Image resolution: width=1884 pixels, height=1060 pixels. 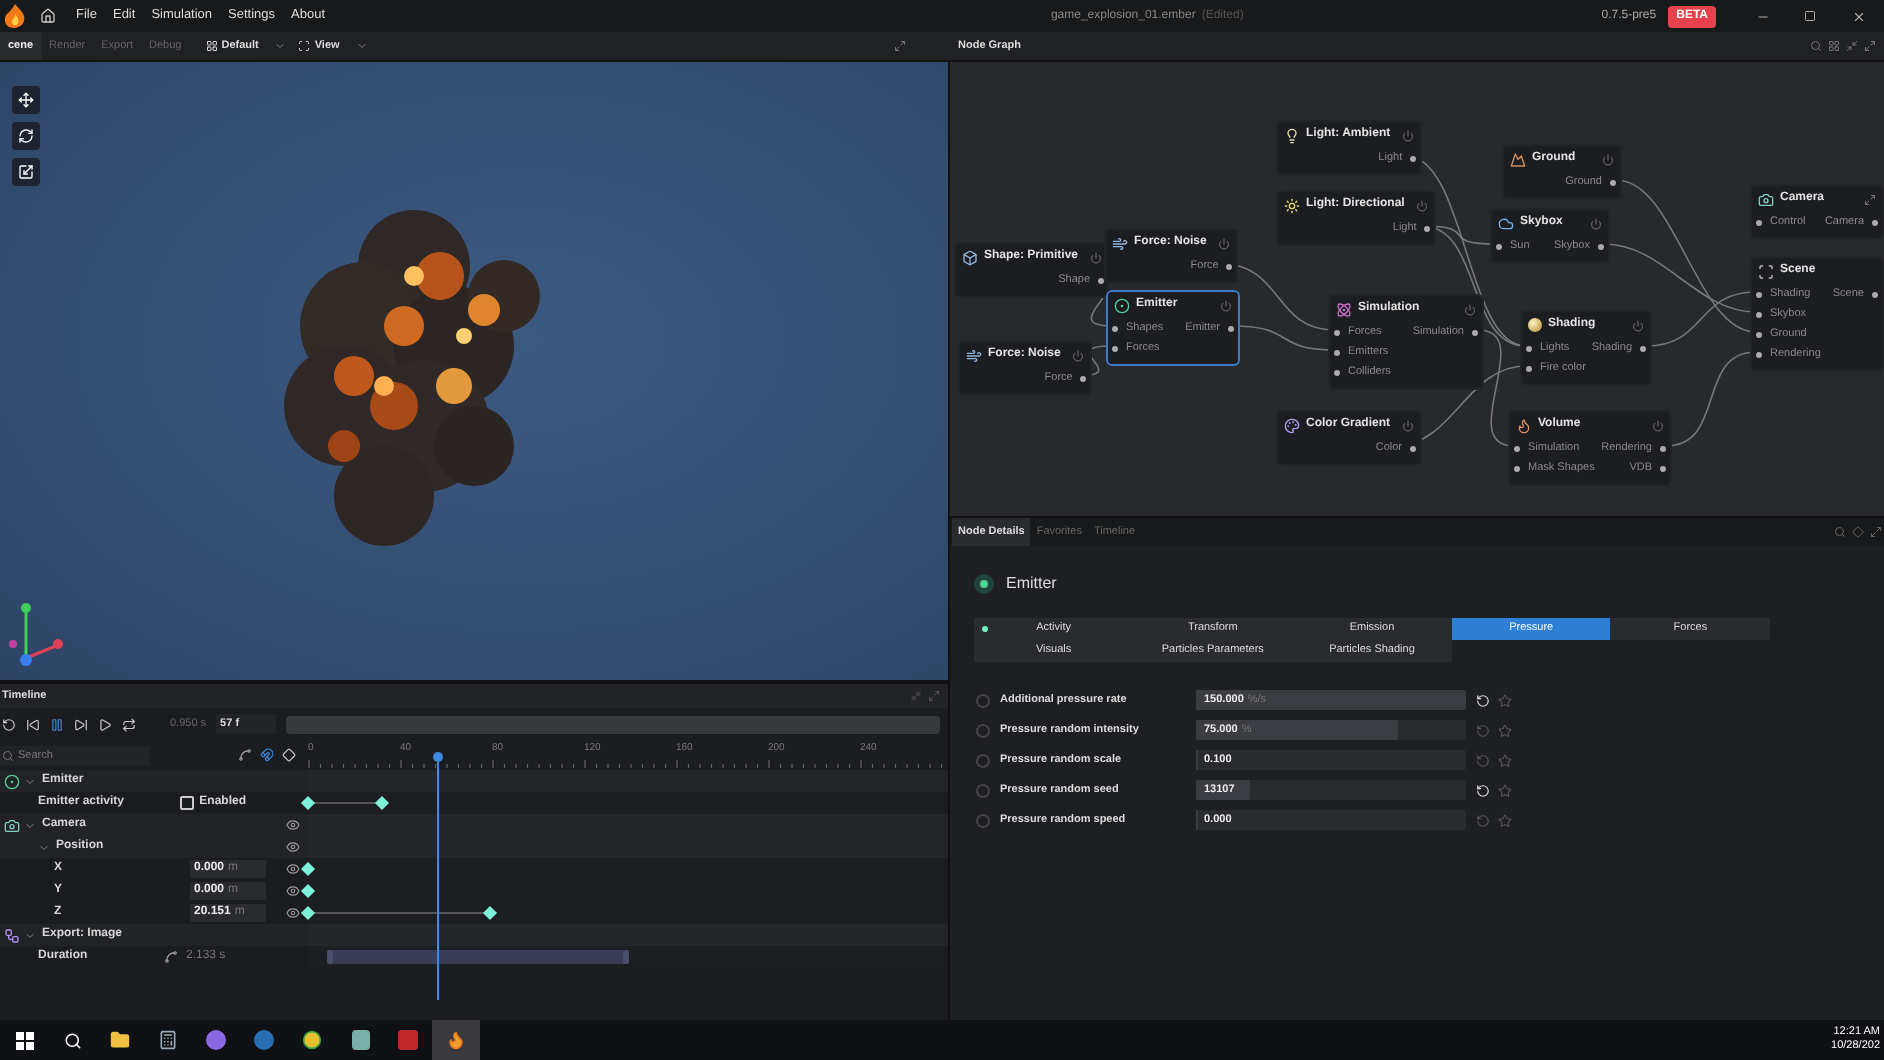 What do you see at coordinates (1766, 271) in the screenshot?
I see `scene-icon` at bounding box center [1766, 271].